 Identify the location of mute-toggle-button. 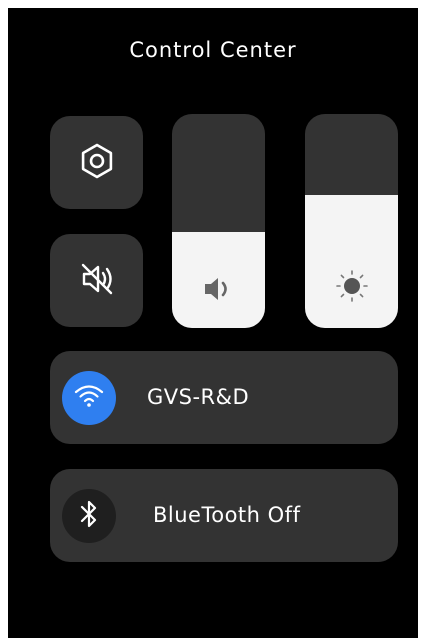
(96, 280).